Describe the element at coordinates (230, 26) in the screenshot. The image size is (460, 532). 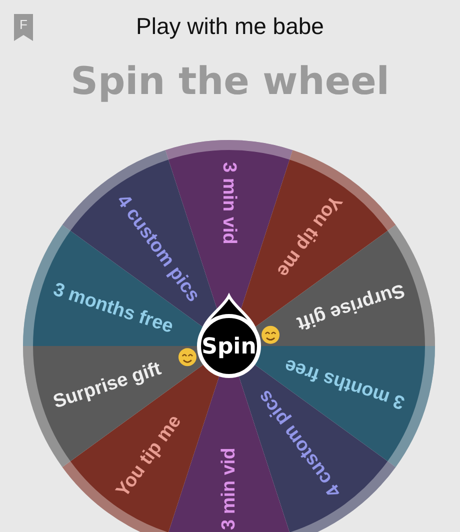
I see `page-title: Play with me babe` at that location.